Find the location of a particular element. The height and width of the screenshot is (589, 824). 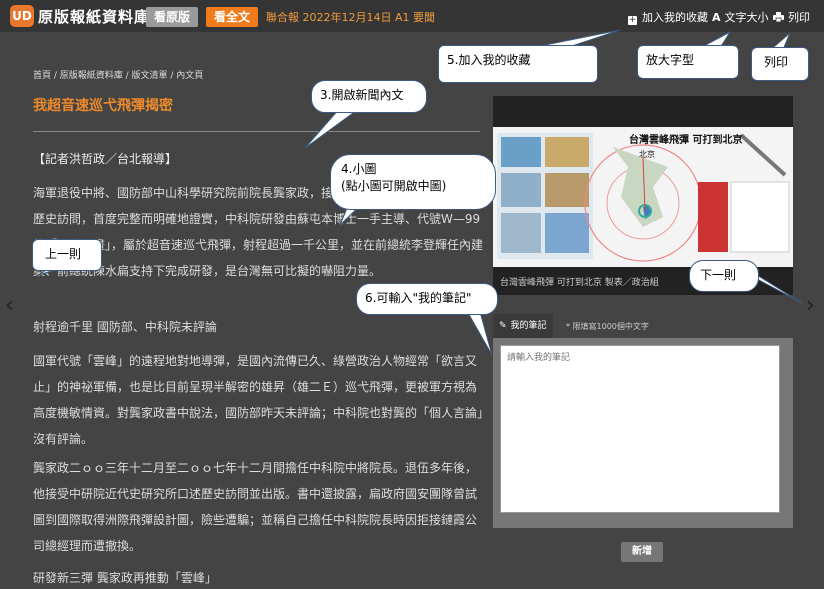

callout-add-favorite: 5.加入我的收藏 is located at coordinates (518, 64).